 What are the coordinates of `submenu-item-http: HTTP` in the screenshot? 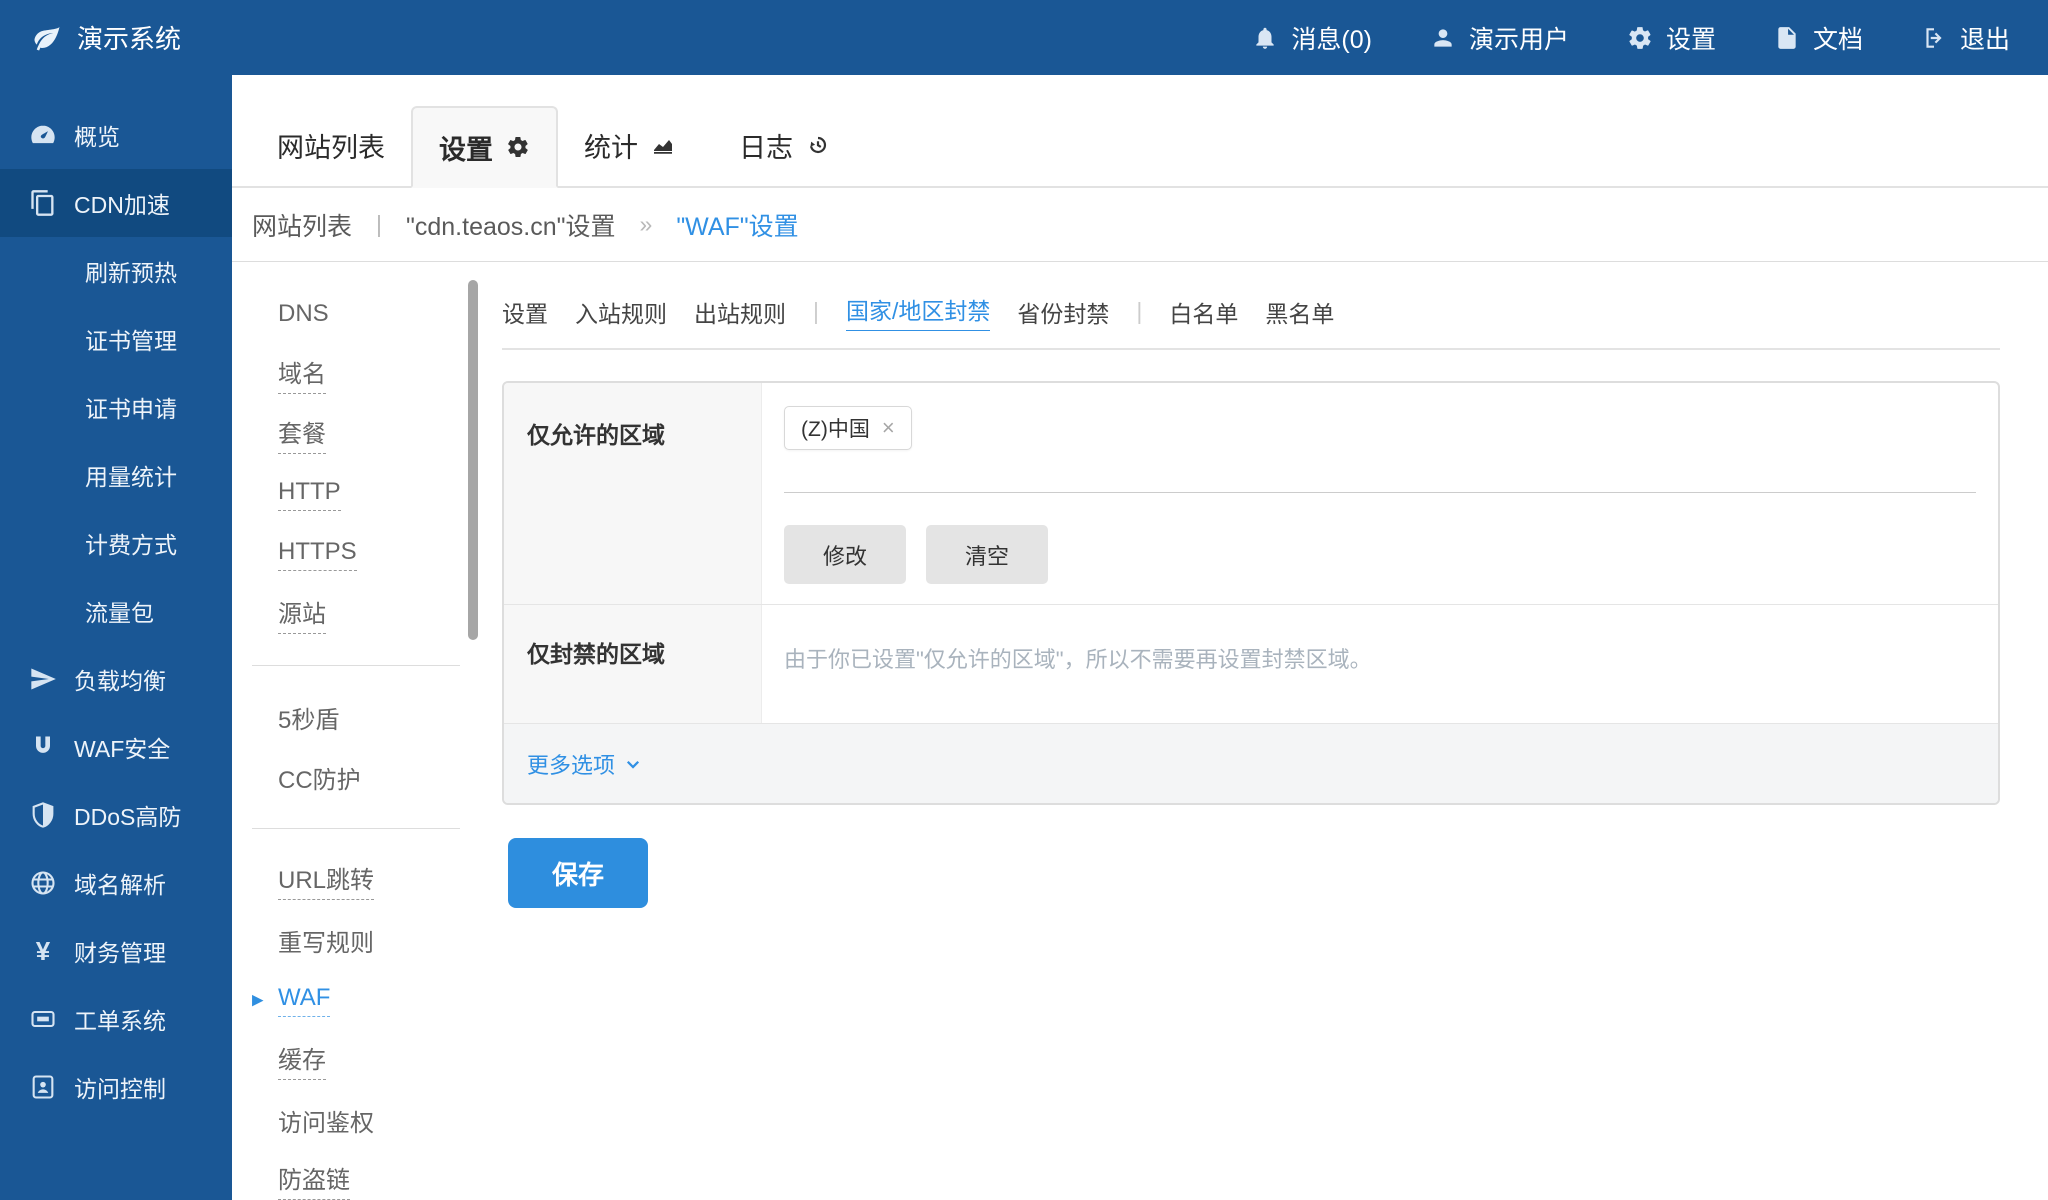 It's located at (356, 494).